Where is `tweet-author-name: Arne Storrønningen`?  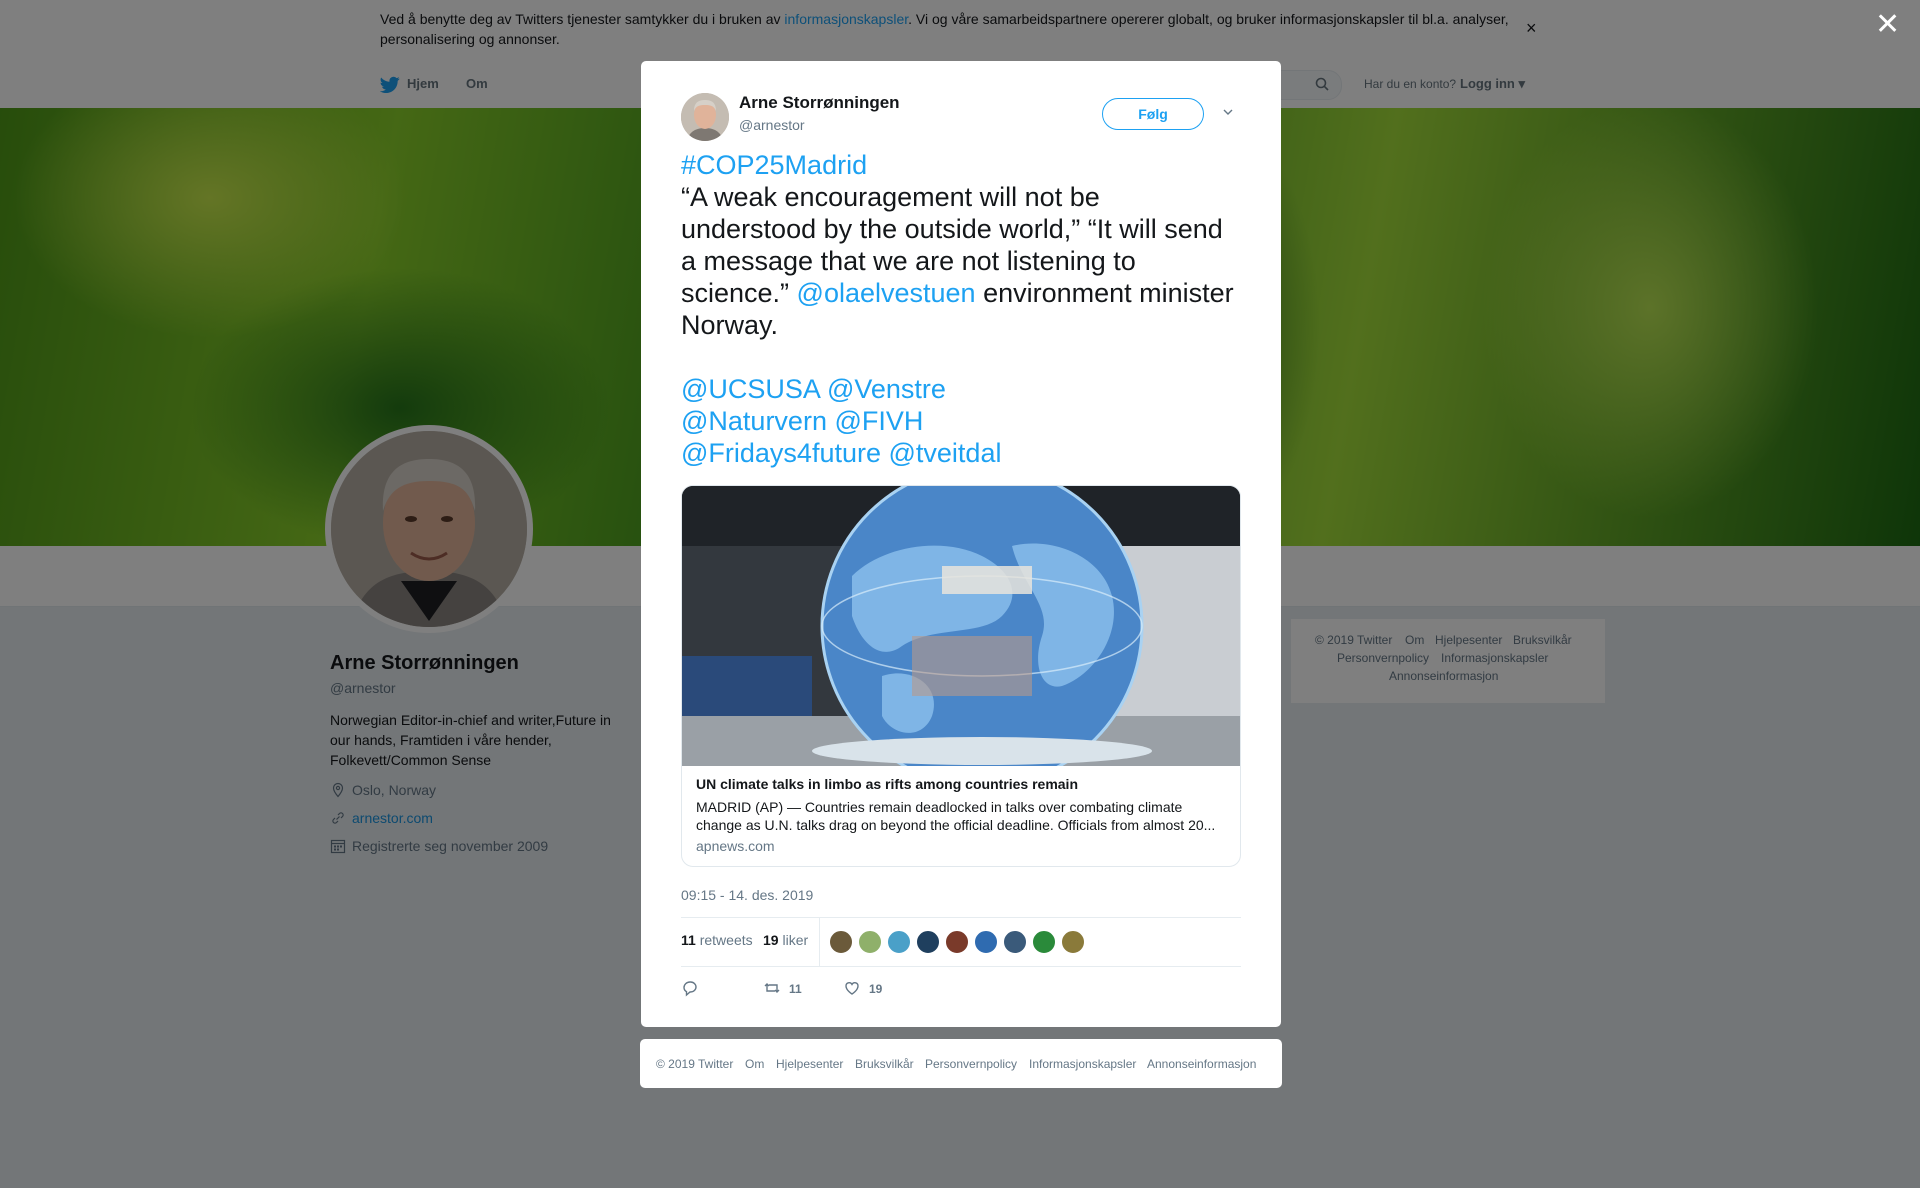 tweet-author-name: Arne Storrønningen is located at coordinates (819, 103).